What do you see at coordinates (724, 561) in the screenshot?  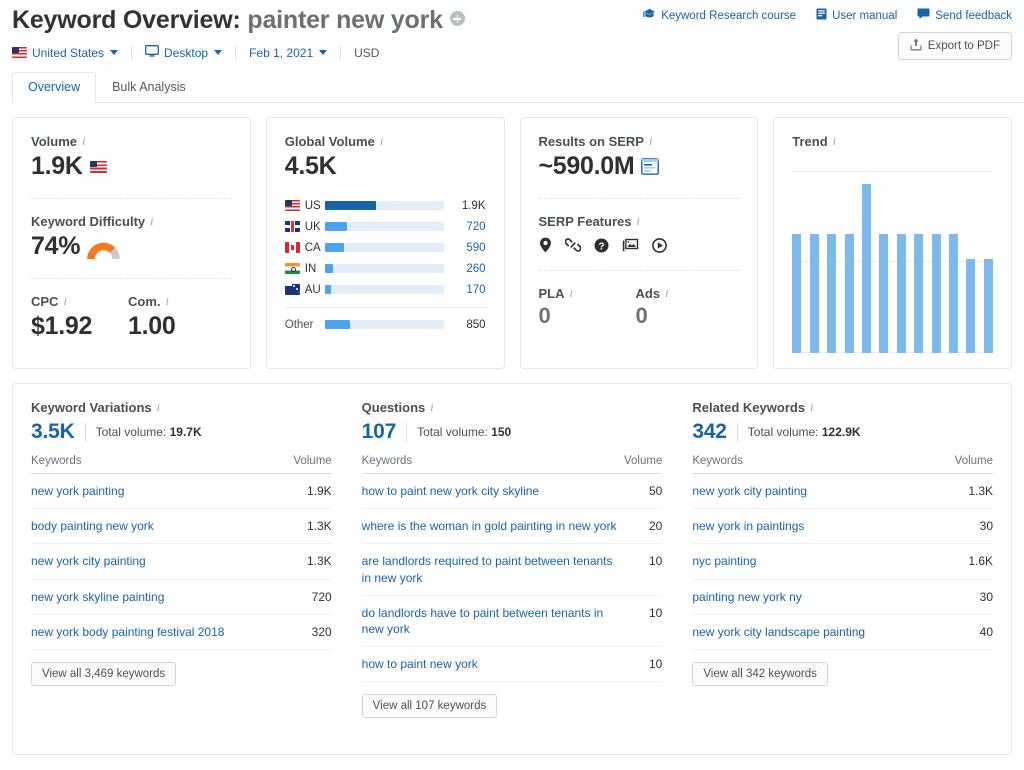 I see `keyword-link: nyc painting` at bounding box center [724, 561].